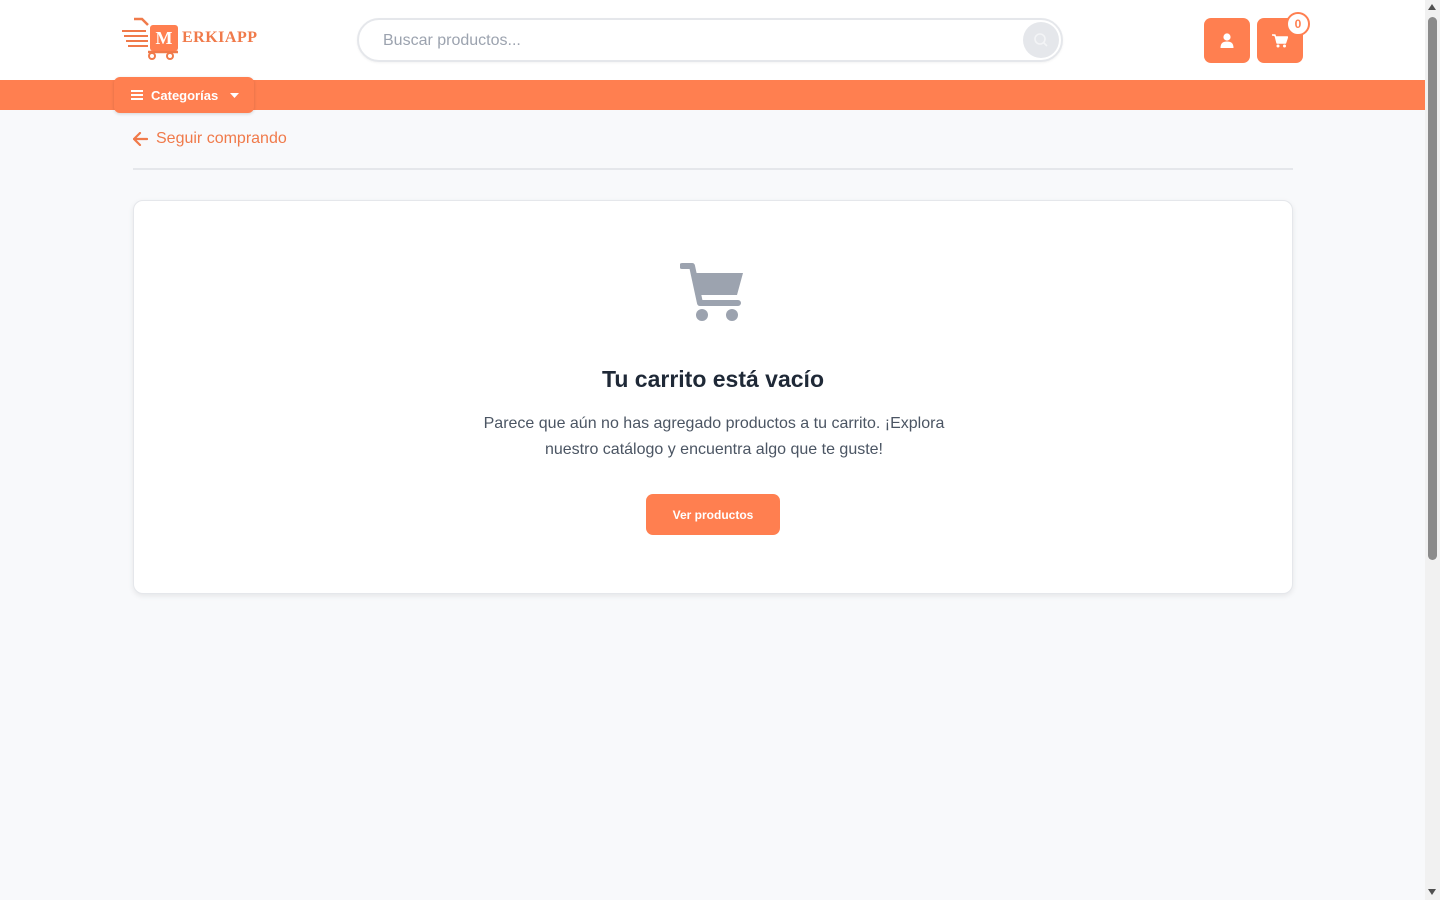 The height and width of the screenshot is (900, 1440). What do you see at coordinates (1298, 24) in the screenshot?
I see `cart-count-badge: 0` at bounding box center [1298, 24].